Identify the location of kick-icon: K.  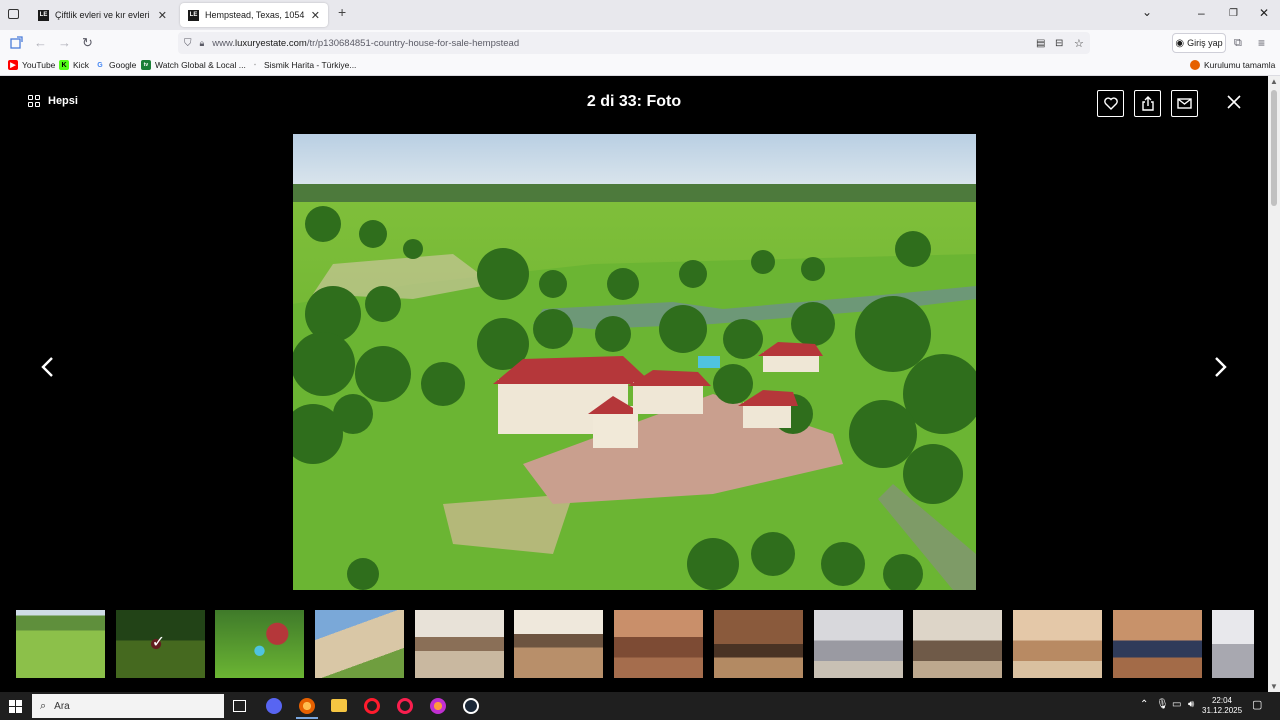
(64, 65).